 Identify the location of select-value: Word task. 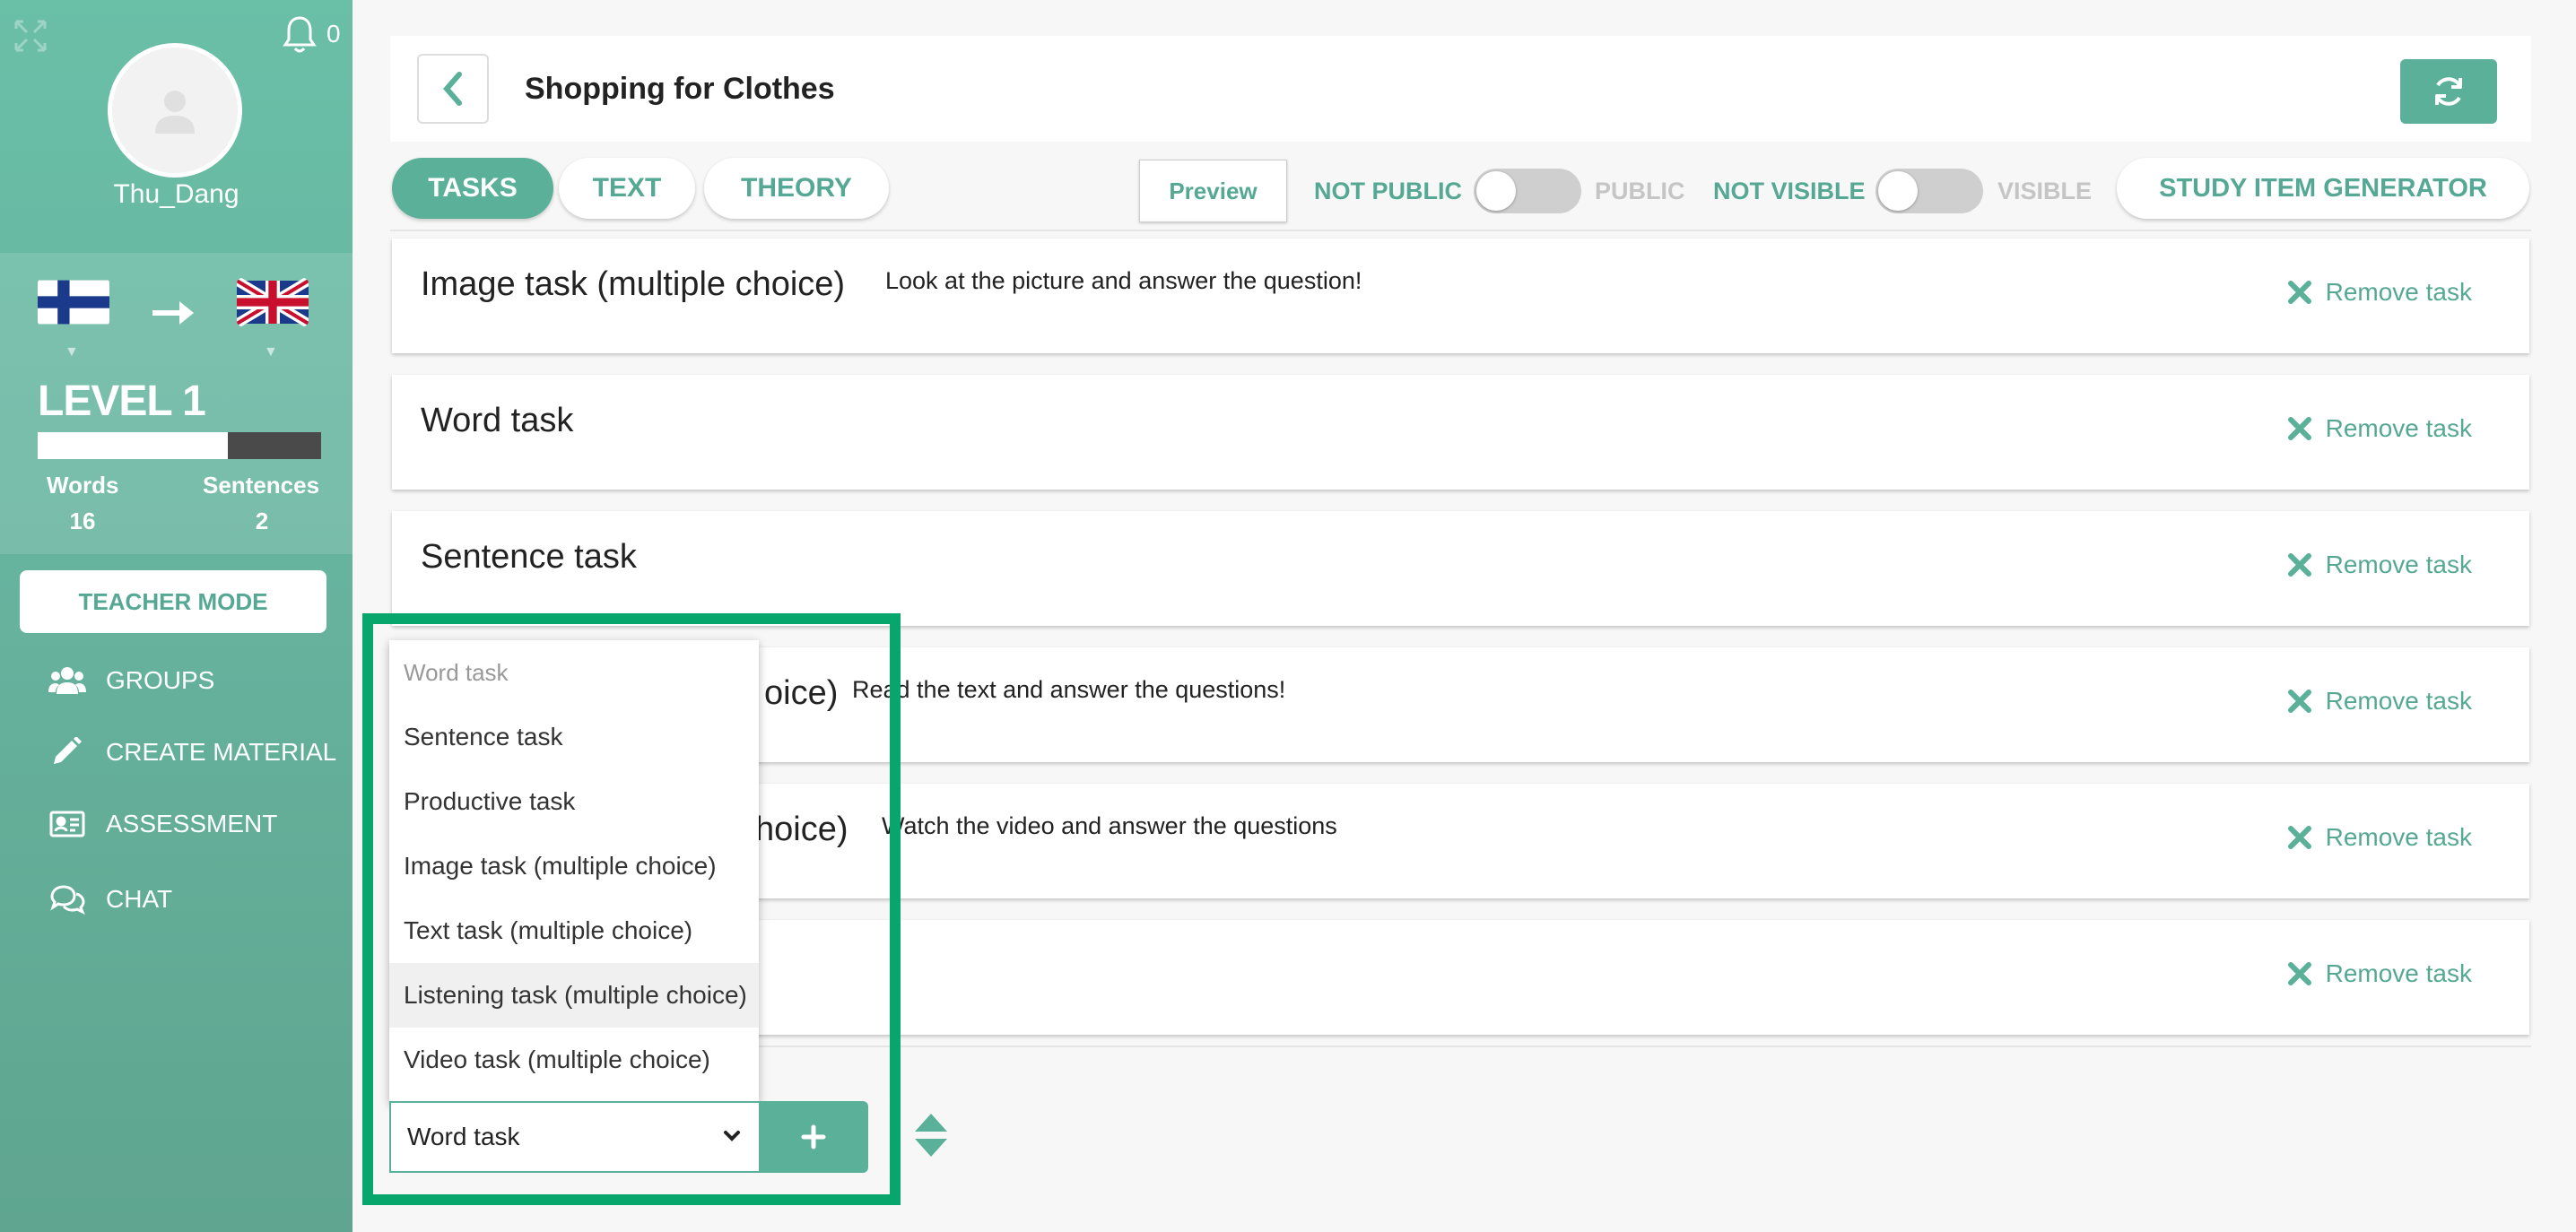
(463, 1136).